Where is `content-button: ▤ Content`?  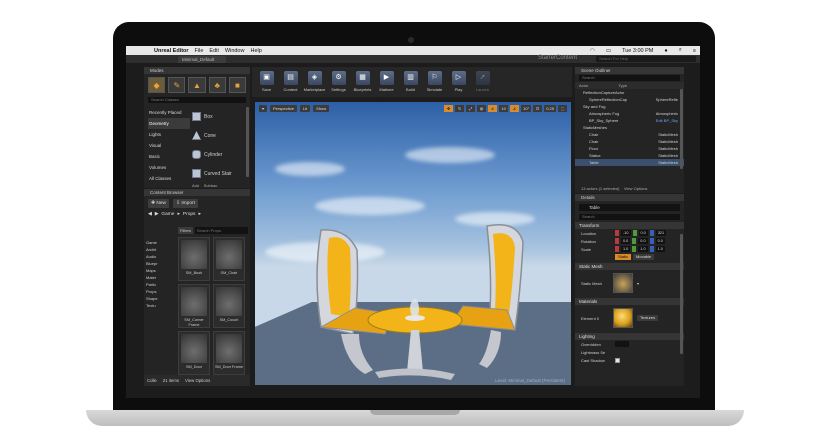 content-button: ▤ Content is located at coordinates (290, 82).